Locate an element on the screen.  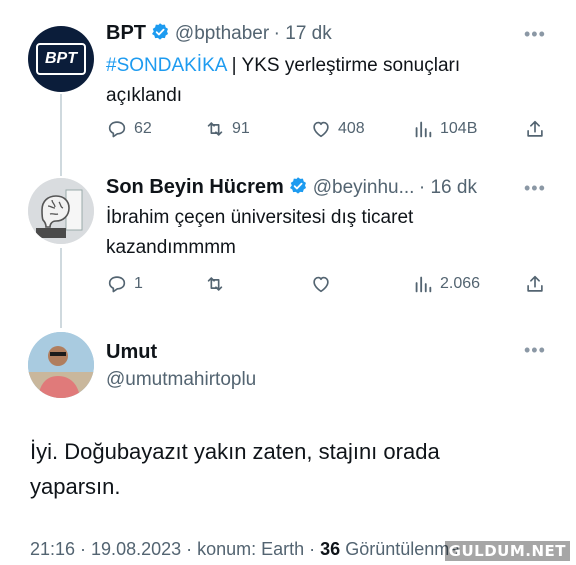
views-count: 104B is located at coordinates (459, 128).